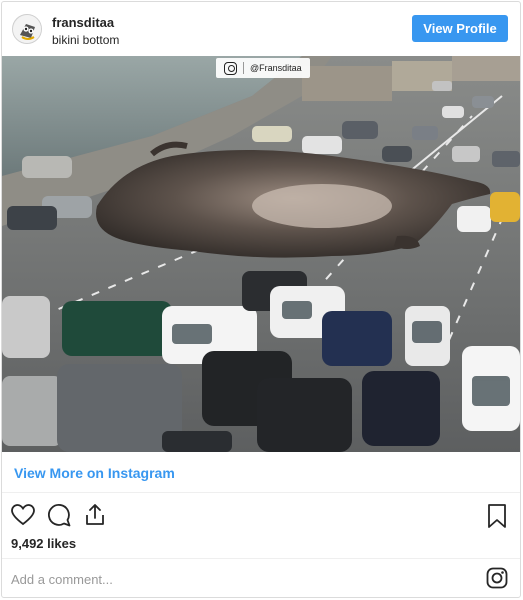  I want to click on location-label: bikini bottom, so click(85, 40).